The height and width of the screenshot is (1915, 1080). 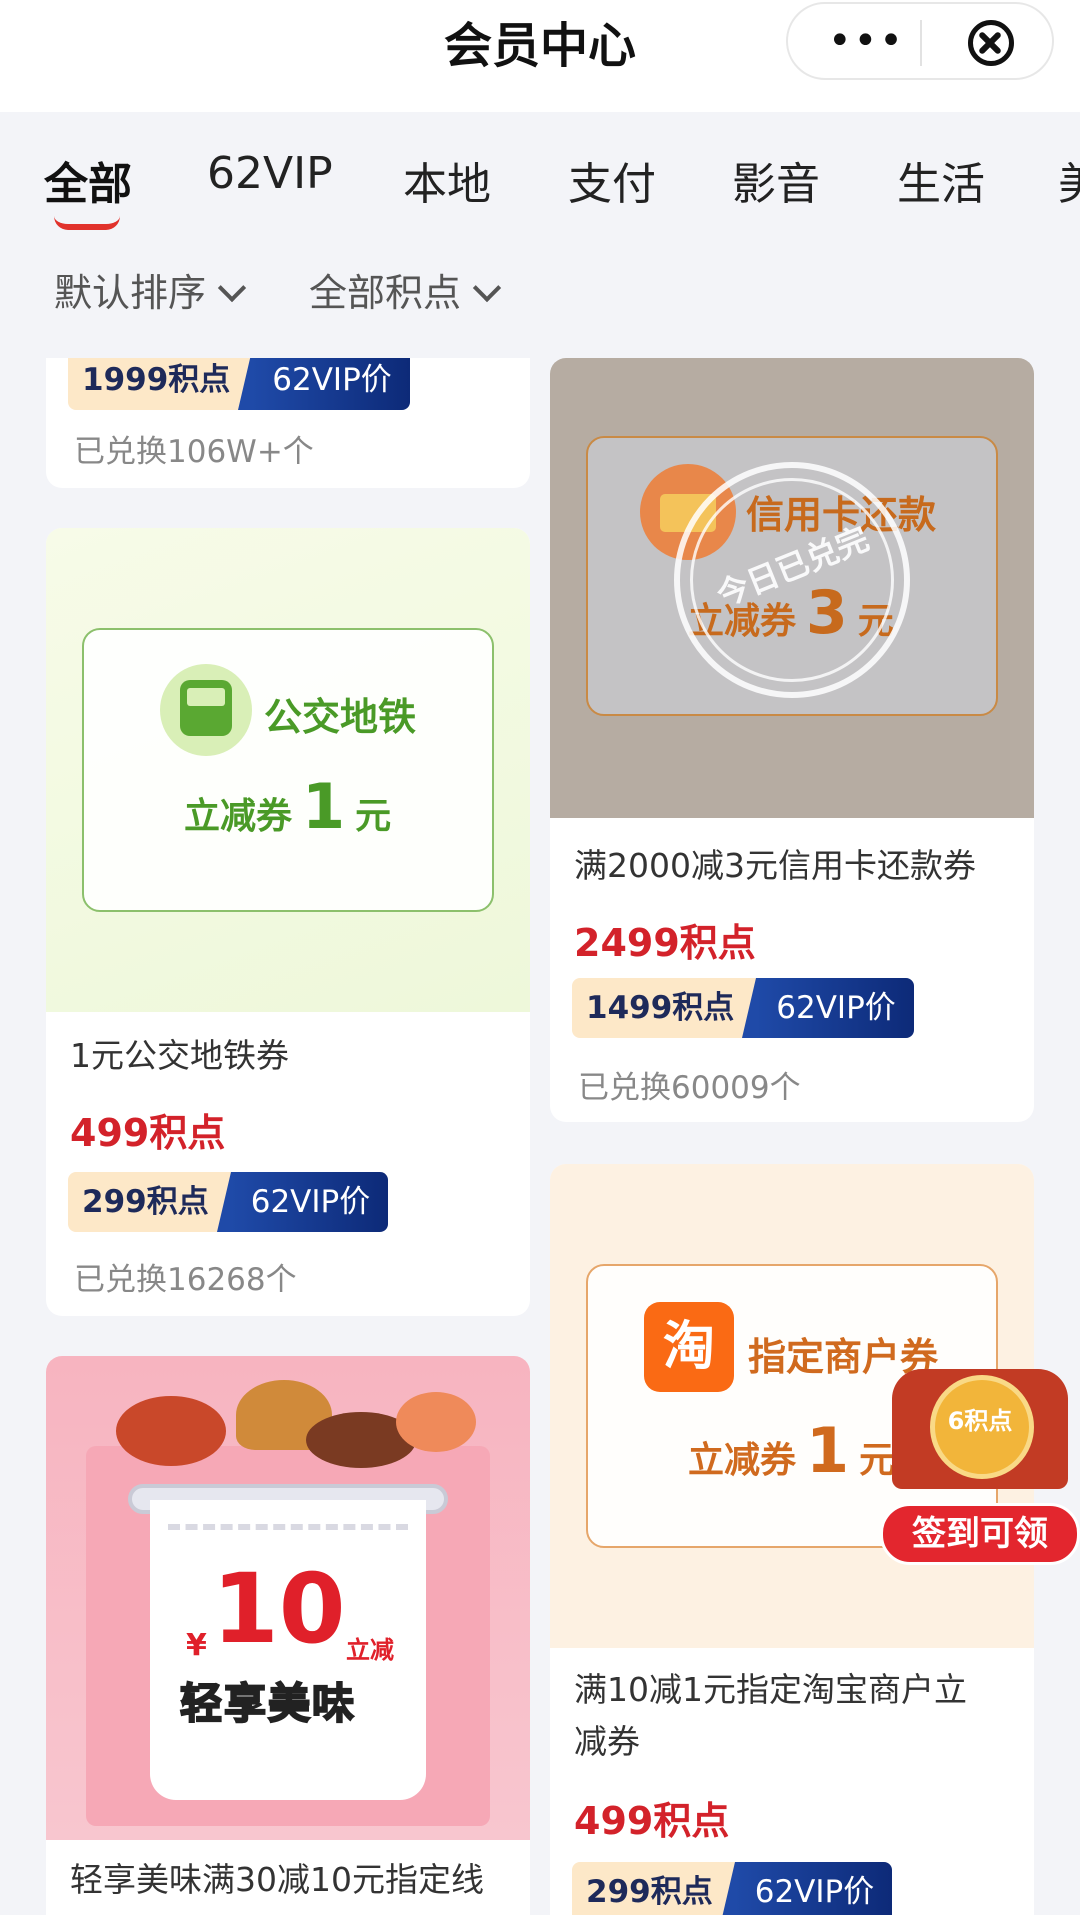 What do you see at coordinates (607, 1741) in the screenshot?
I see `product-name-line2: 减券` at bounding box center [607, 1741].